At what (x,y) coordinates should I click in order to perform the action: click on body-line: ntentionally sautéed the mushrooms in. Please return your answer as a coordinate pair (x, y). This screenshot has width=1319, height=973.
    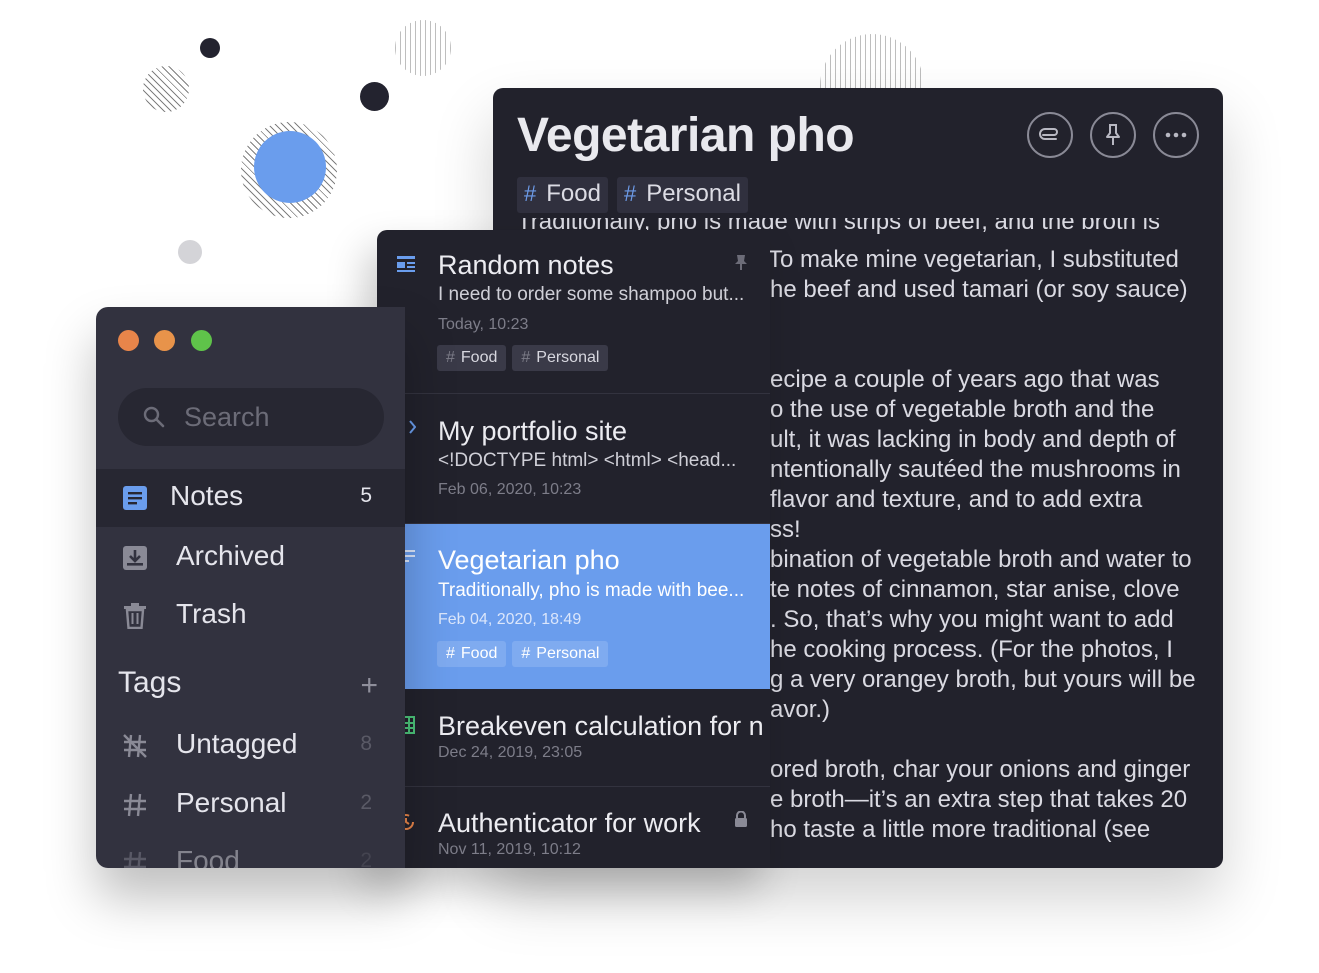
    Looking at the image, I should click on (975, 469).